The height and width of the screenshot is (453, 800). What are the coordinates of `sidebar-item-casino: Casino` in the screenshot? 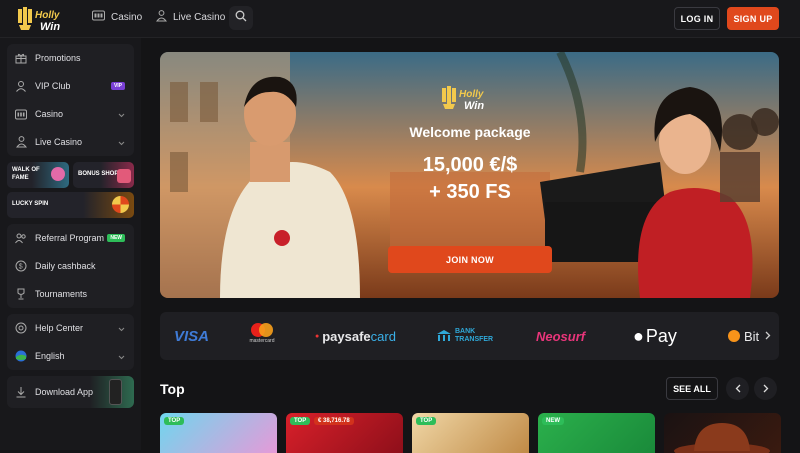 It's located at (70, 114).